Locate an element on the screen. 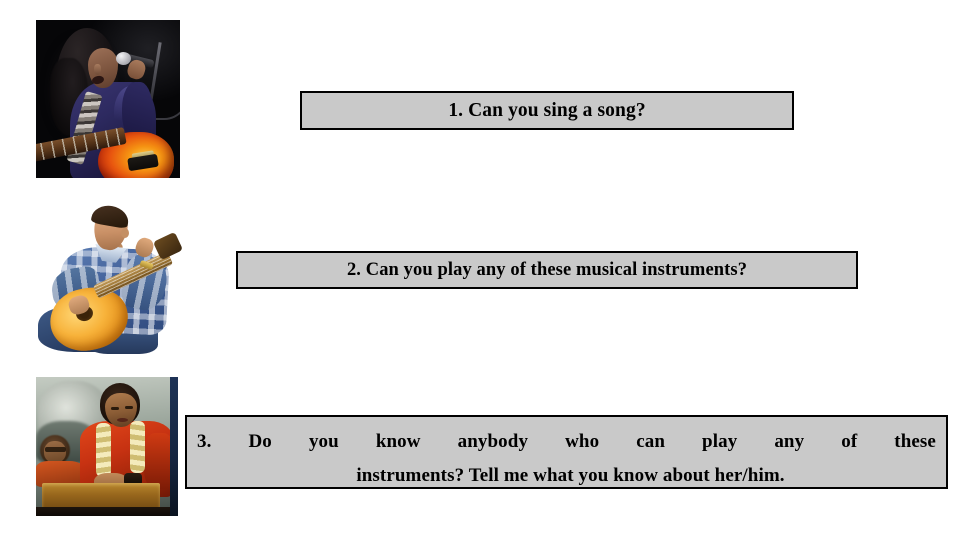 This screenshot has height=540, width=960. question-1-box: 1. Can you sing a song? is located at coordinates (547, 110).